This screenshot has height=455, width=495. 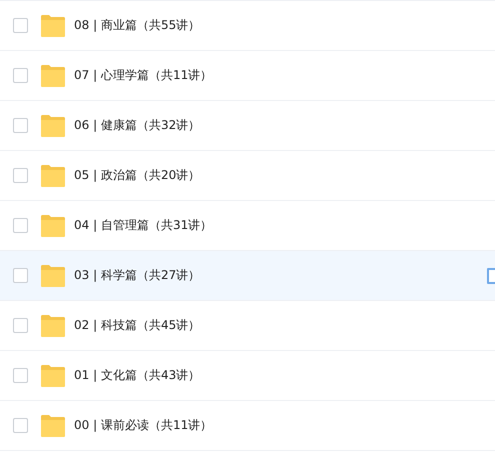 I want to click on folder-name: 04 | 自管理篇（共31讲）, so click(x=143, y=225).